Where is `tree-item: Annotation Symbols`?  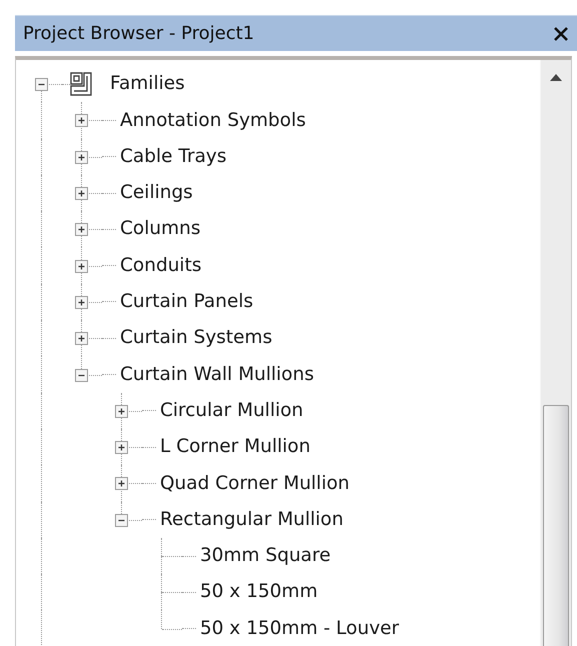 tree-item: Annotation Symbols is located at coordinates (213, 120).